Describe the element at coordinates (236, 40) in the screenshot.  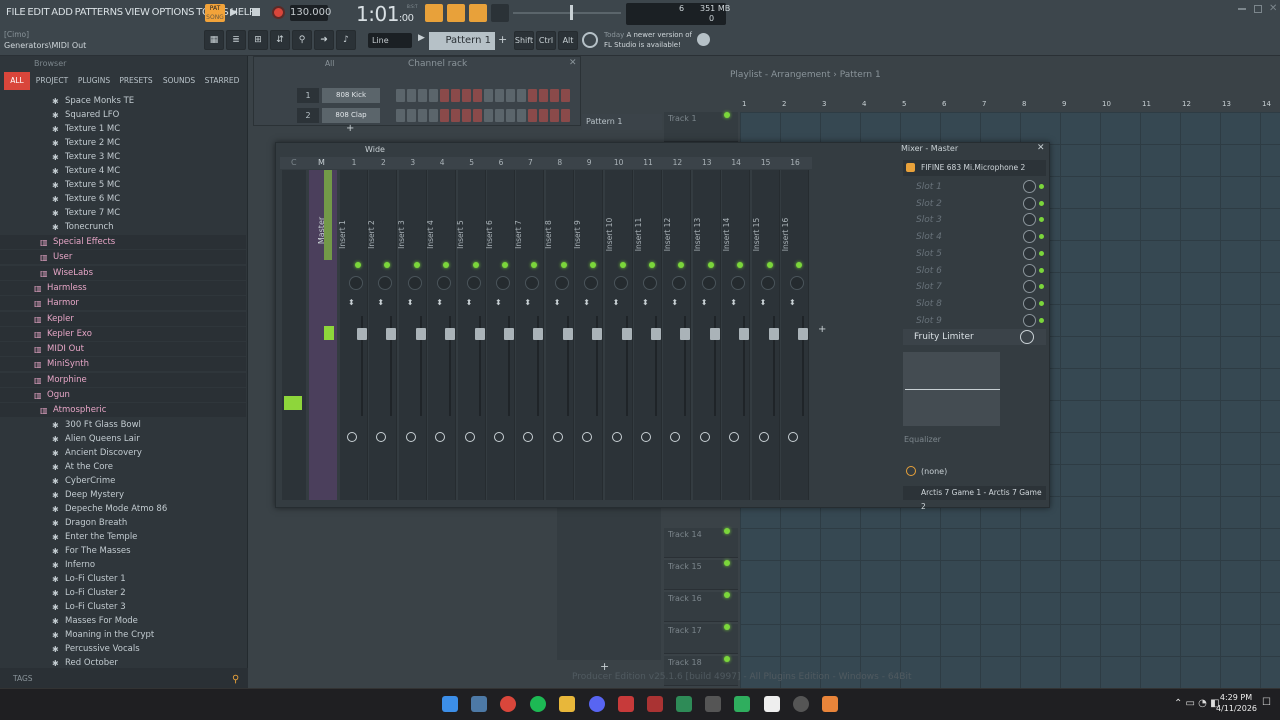
I see `piano-roll-view-icon: ≣` at that location.